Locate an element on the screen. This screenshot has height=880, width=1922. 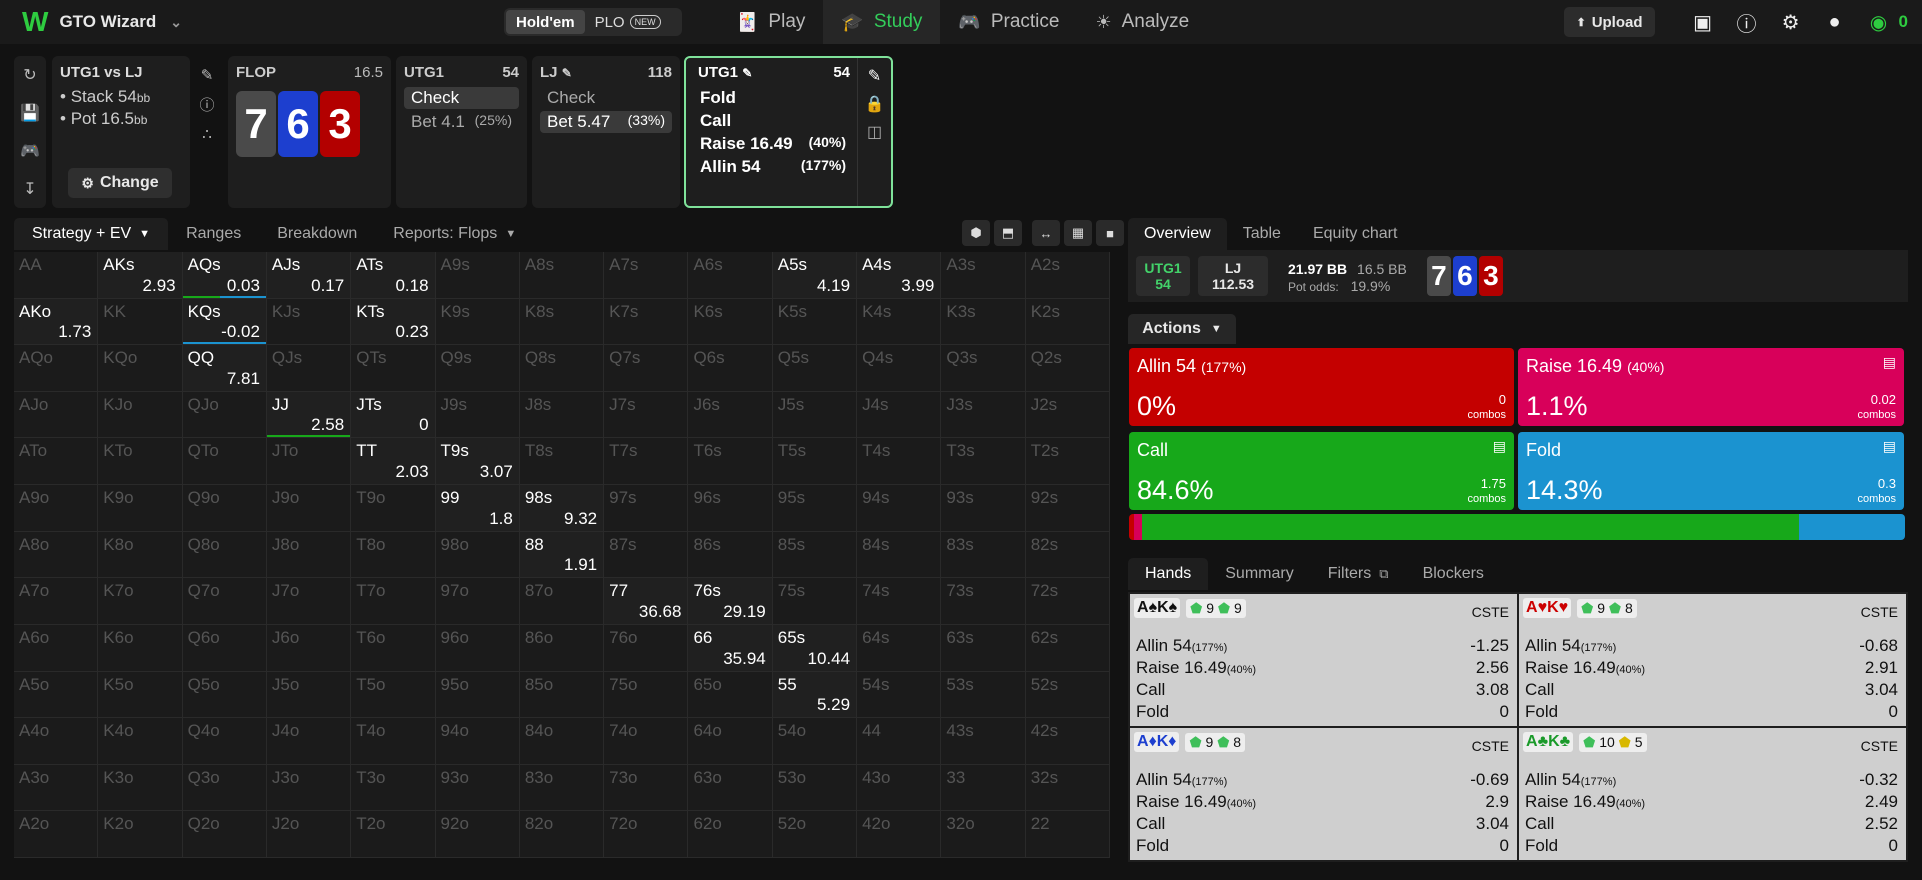
action-card-utg1: UTG1 54 Check Bet 4.1 (25%) is located at coordinates (461, 132).